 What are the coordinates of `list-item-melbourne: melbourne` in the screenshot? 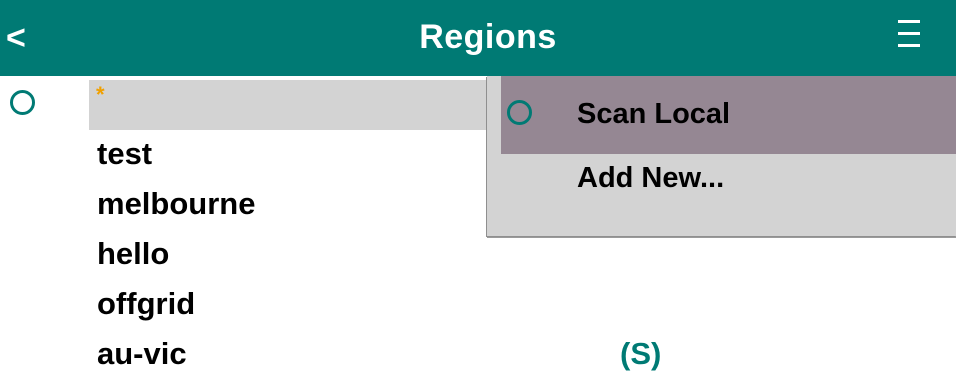 It's located at (176, 204).